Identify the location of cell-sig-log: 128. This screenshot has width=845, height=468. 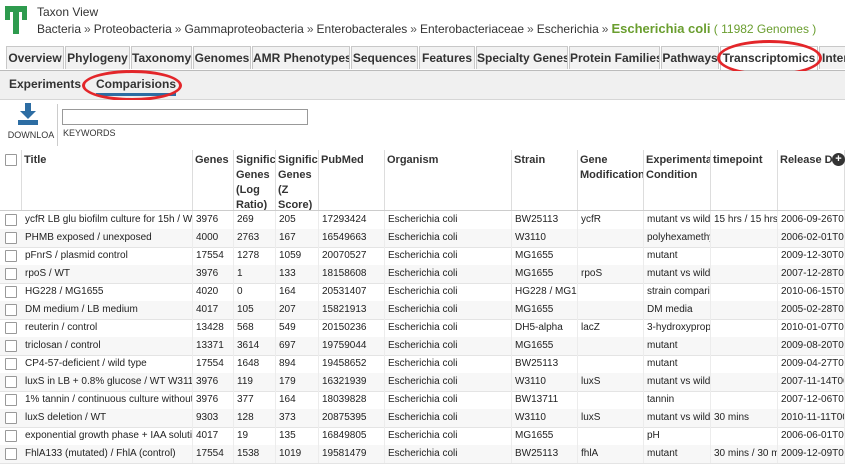
(255, 418).